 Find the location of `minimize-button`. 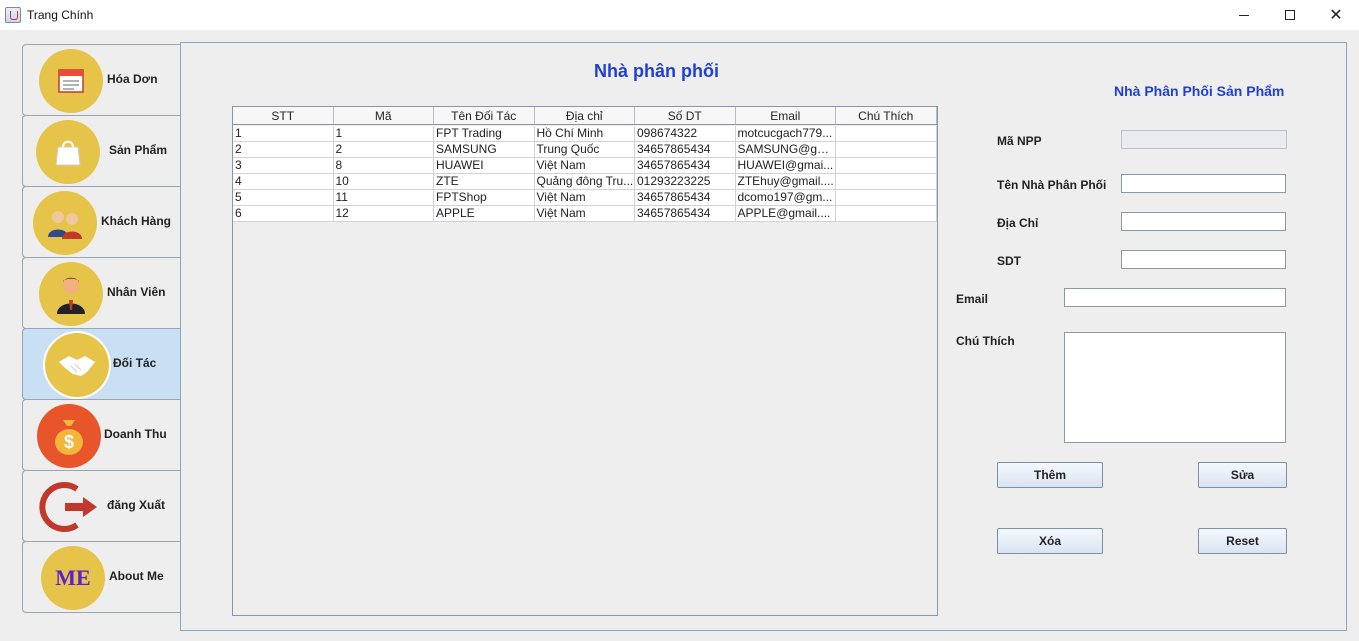

minimize-button is located at coordinates (1244, 15).